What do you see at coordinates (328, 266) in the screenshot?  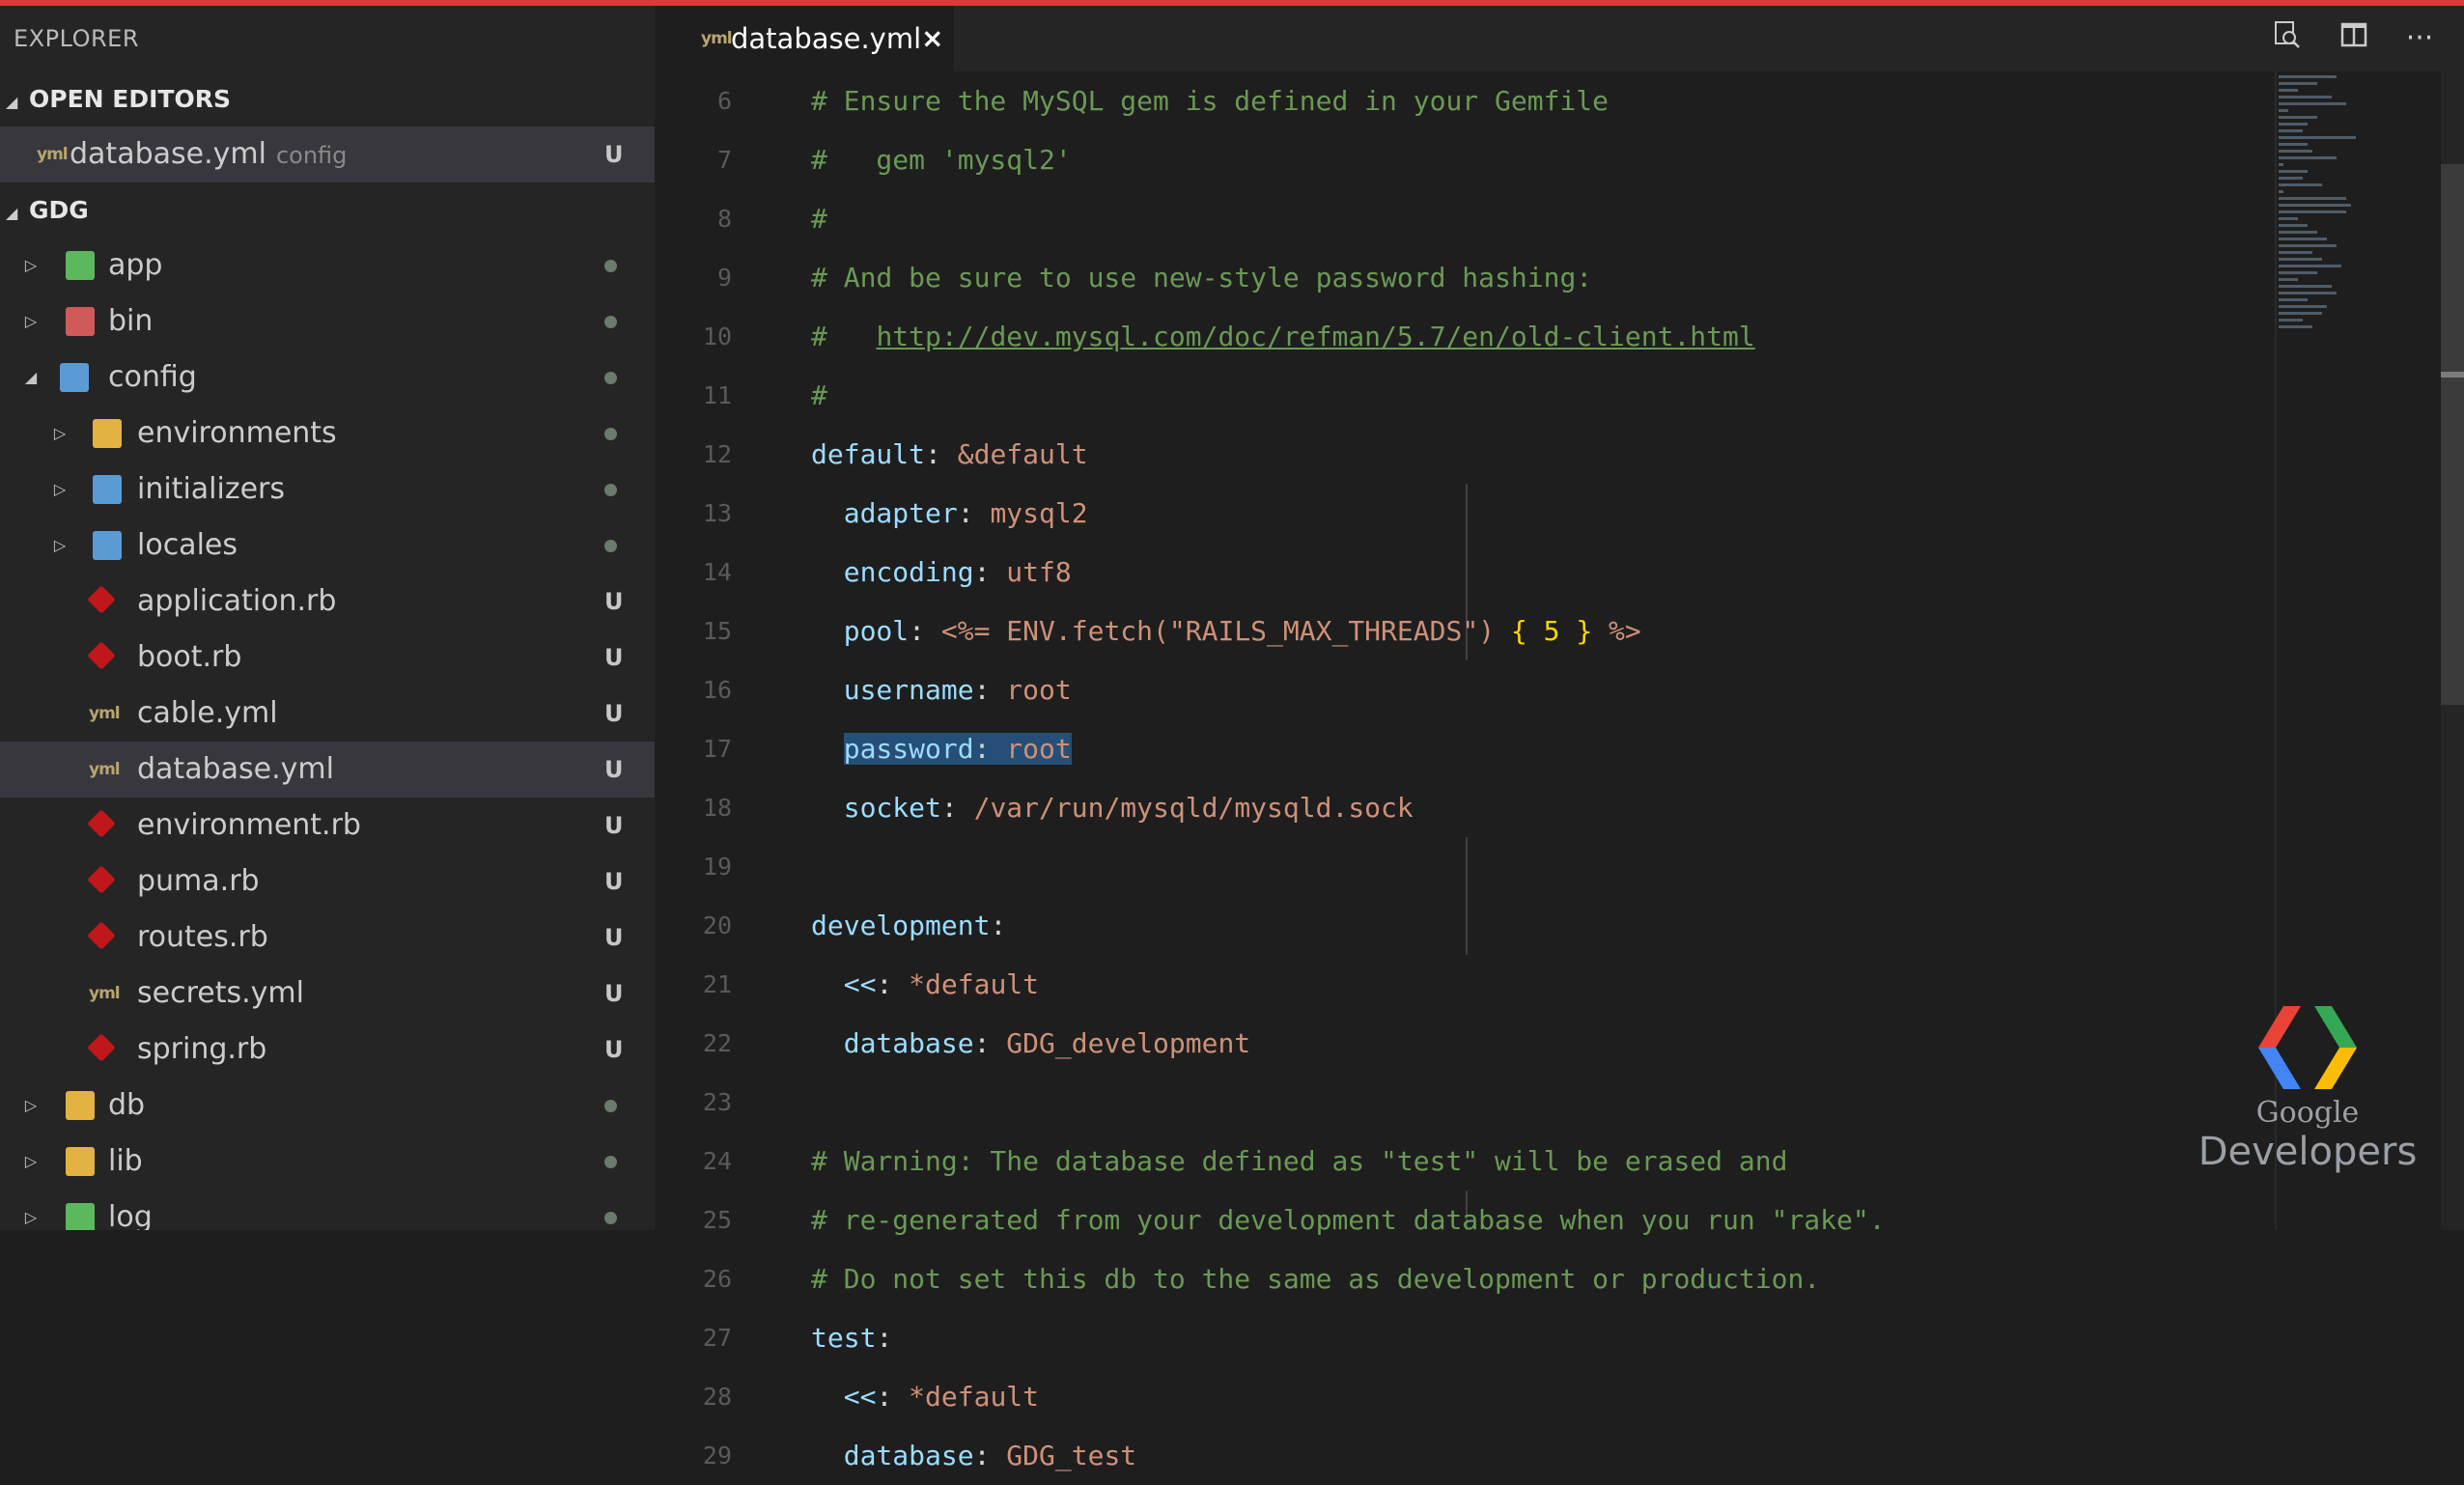 I see `tree-item-app: ▷ app` at bounding box center [328, 266].